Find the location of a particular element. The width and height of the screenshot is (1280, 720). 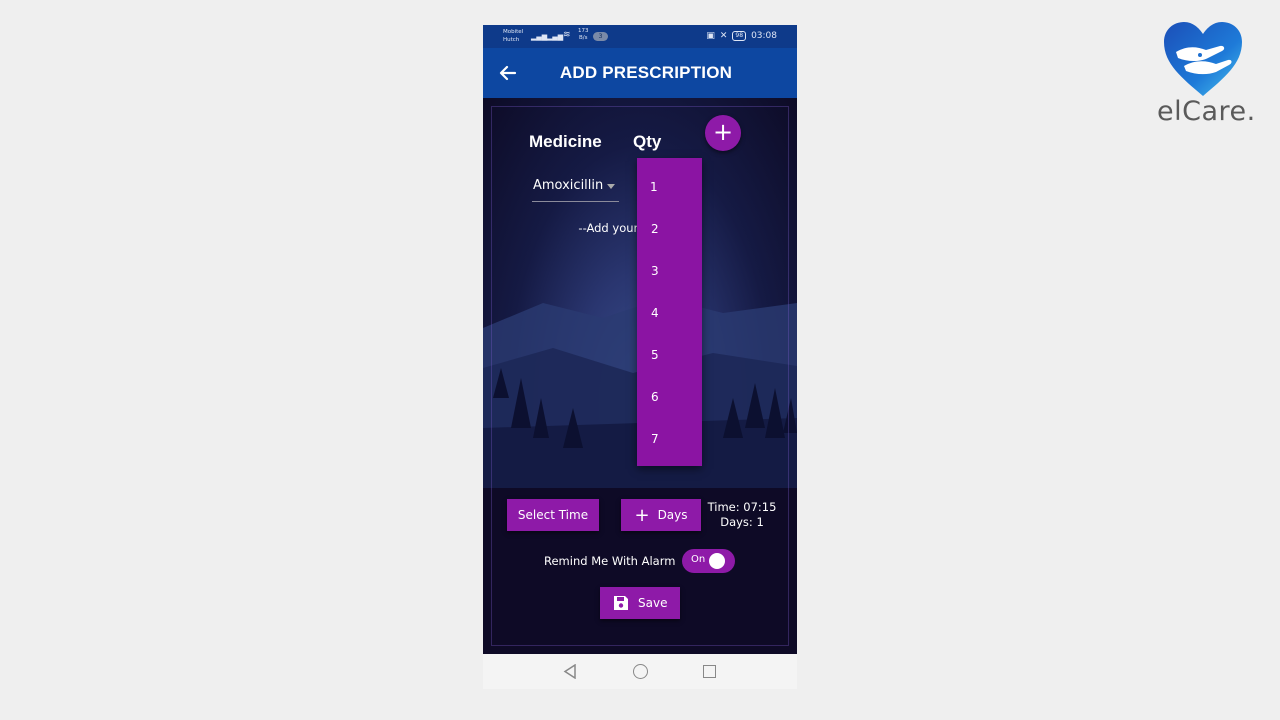

qty-option: 4 is located at coordinates (655, 313).